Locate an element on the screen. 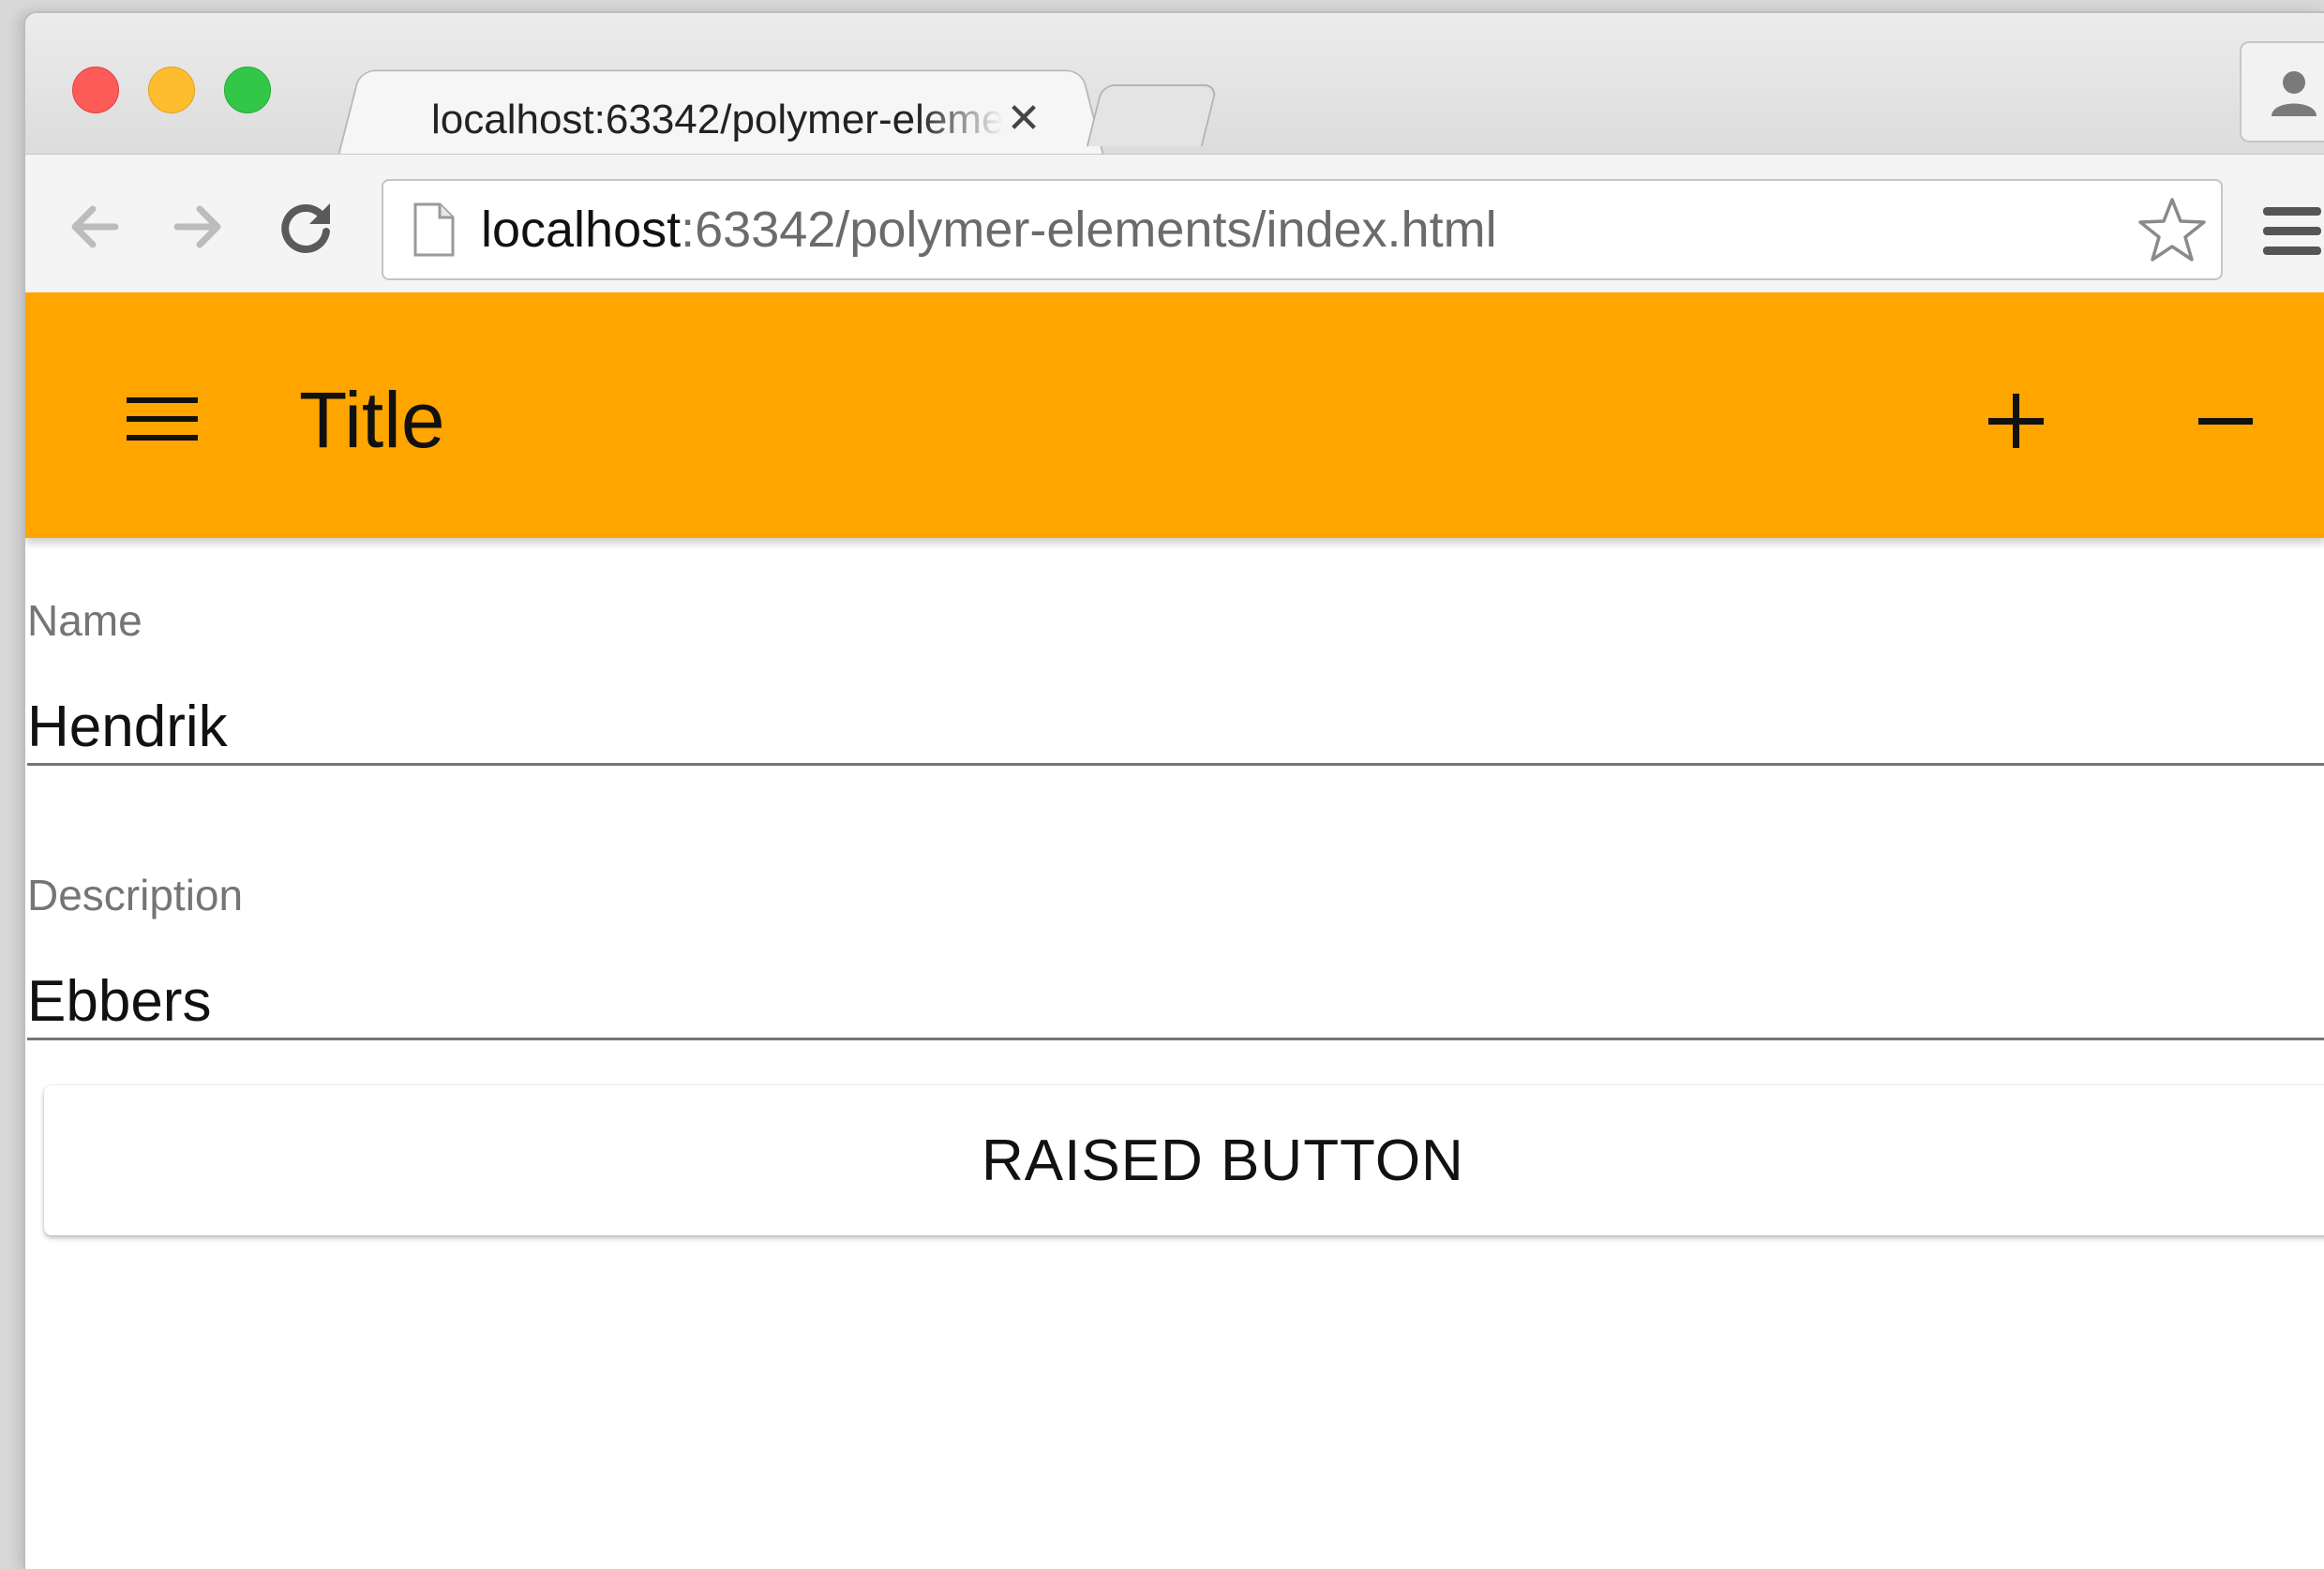  new-tab-button is located at coordinates (1153, 115).